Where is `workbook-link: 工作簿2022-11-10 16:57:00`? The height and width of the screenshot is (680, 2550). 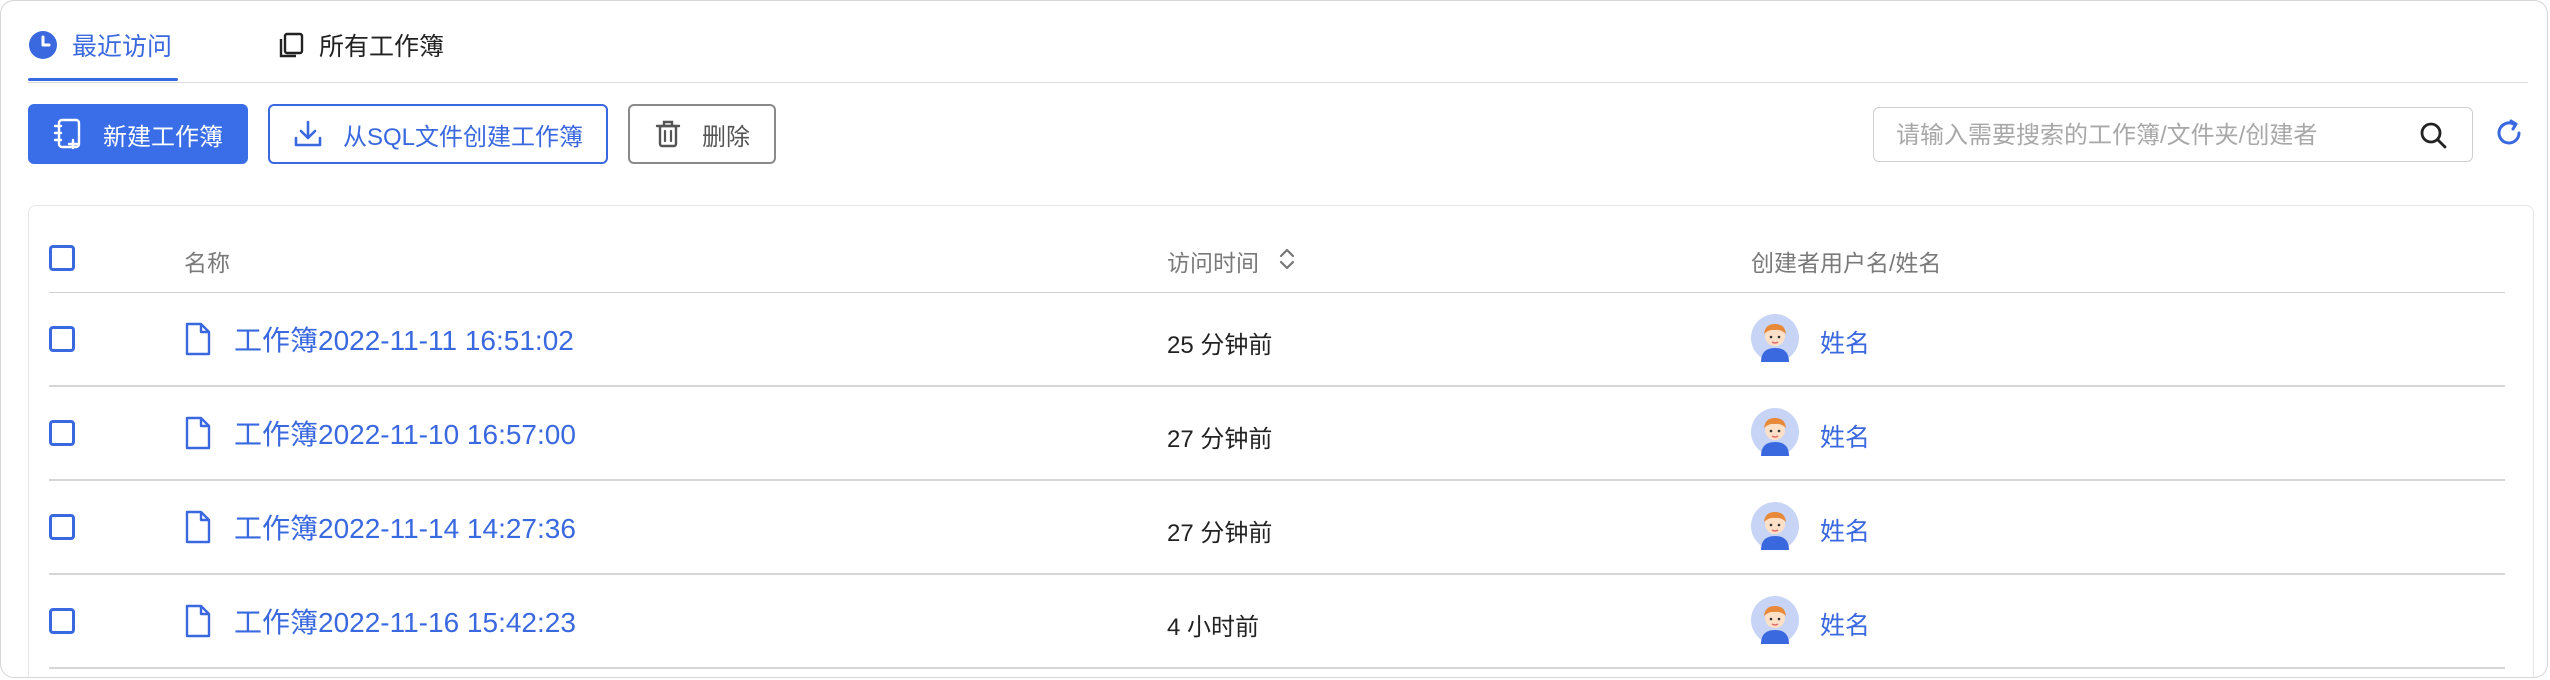 workbook-link: 工作簿2022-11-10 16:57:00 is located at coordinates (380, 433).